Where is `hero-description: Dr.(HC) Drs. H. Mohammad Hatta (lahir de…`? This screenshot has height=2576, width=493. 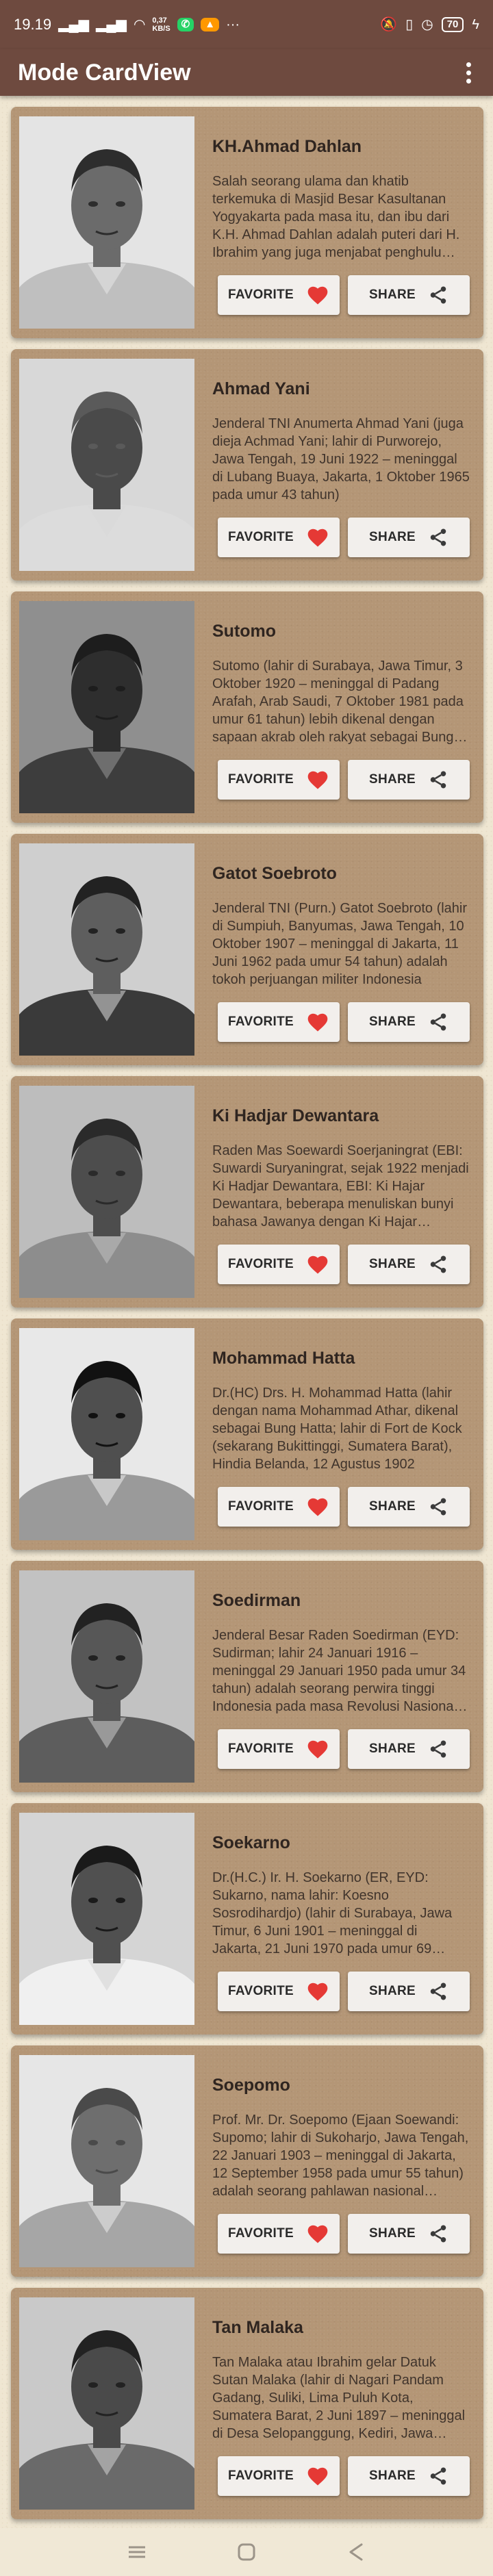
hero-description: Dr.(HC) Drs. H. Mohammad Hatta (lahir de… is located at coordinates (337, 1429).